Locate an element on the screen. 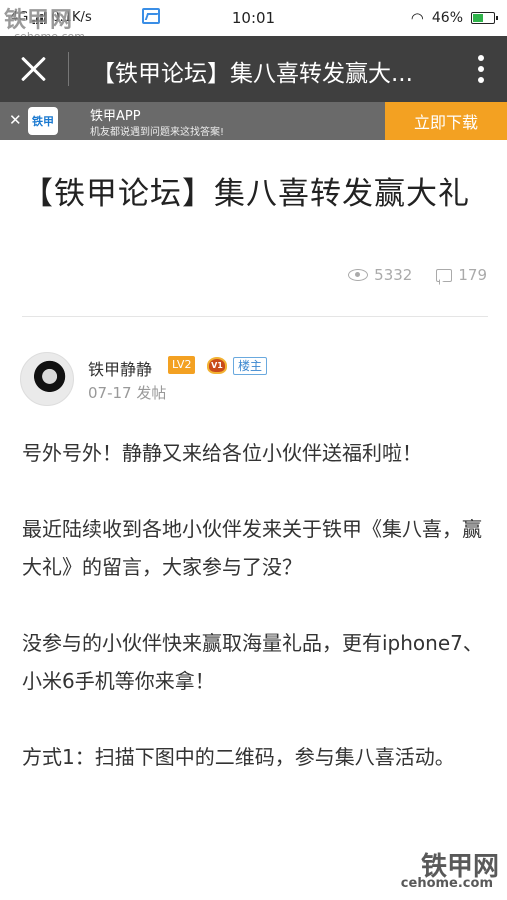  watermark-logo-bottom: 铁甲网 is located at coordinates (459, 867).